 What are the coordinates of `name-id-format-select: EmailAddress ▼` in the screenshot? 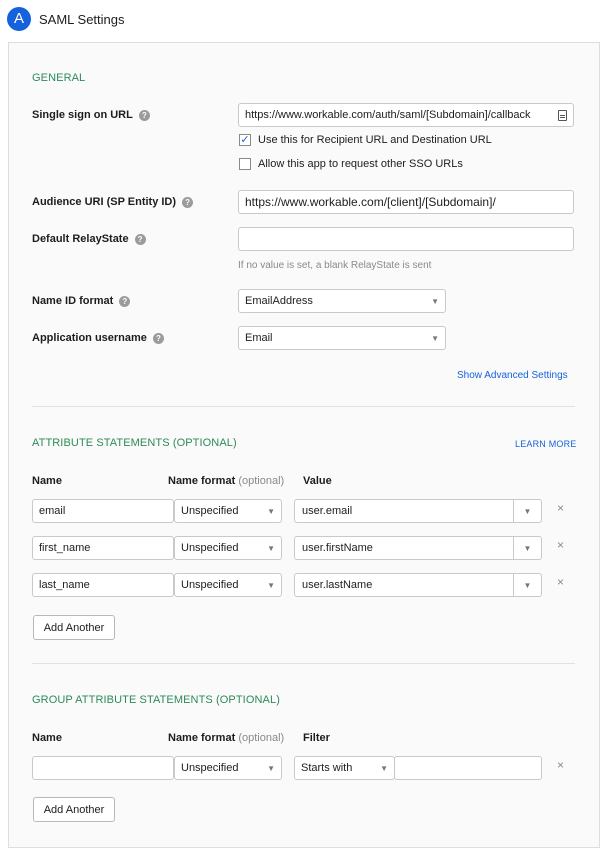 It's located at (342, 301).